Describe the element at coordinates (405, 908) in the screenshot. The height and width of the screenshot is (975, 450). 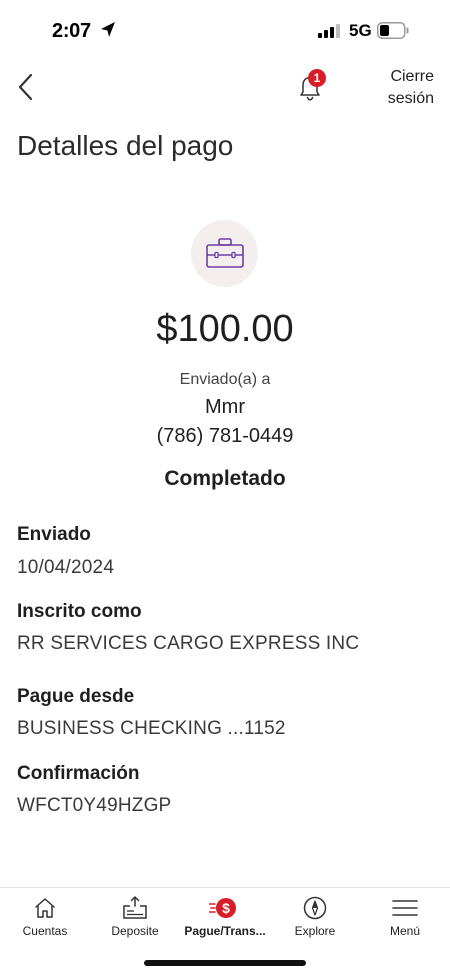
I see `menu-icon` at that location.